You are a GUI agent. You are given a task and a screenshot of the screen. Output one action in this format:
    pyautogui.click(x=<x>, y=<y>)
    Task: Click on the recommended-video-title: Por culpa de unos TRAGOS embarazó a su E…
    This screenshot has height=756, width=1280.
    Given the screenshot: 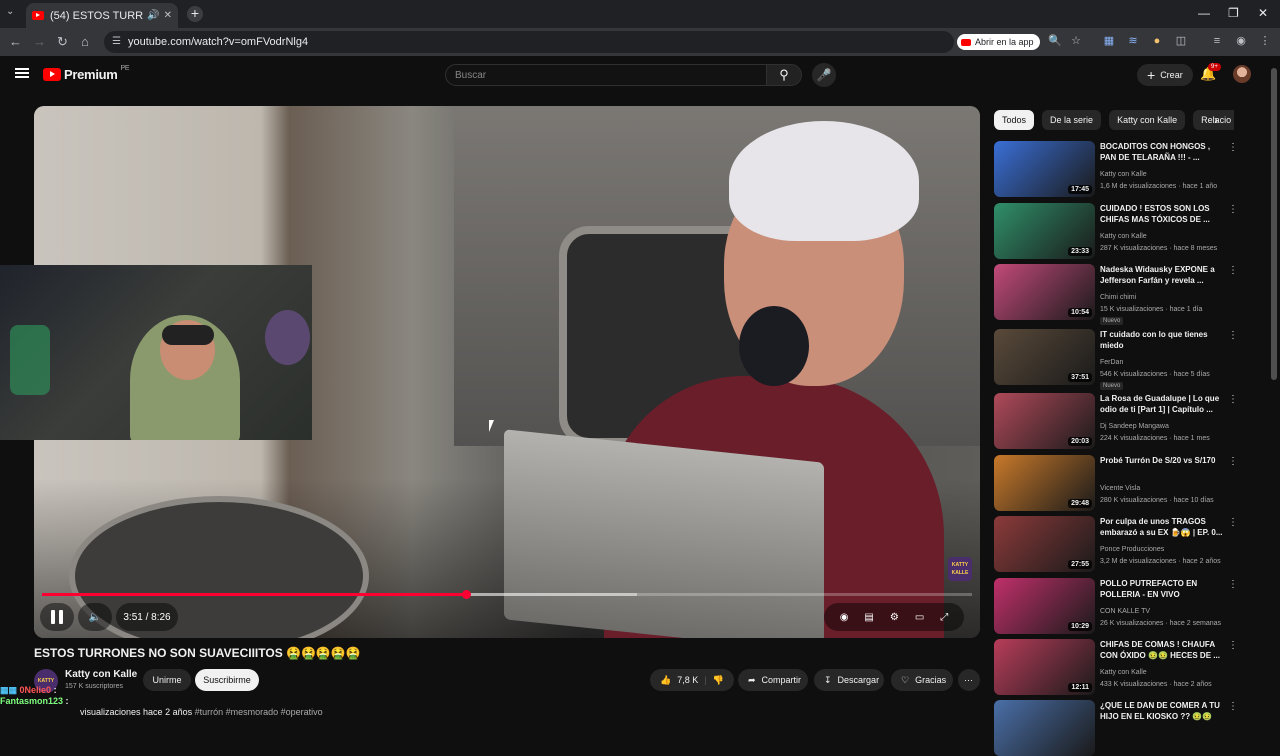 What is the action you would take?
    pyautogui.click(x=1162, y=527)
    